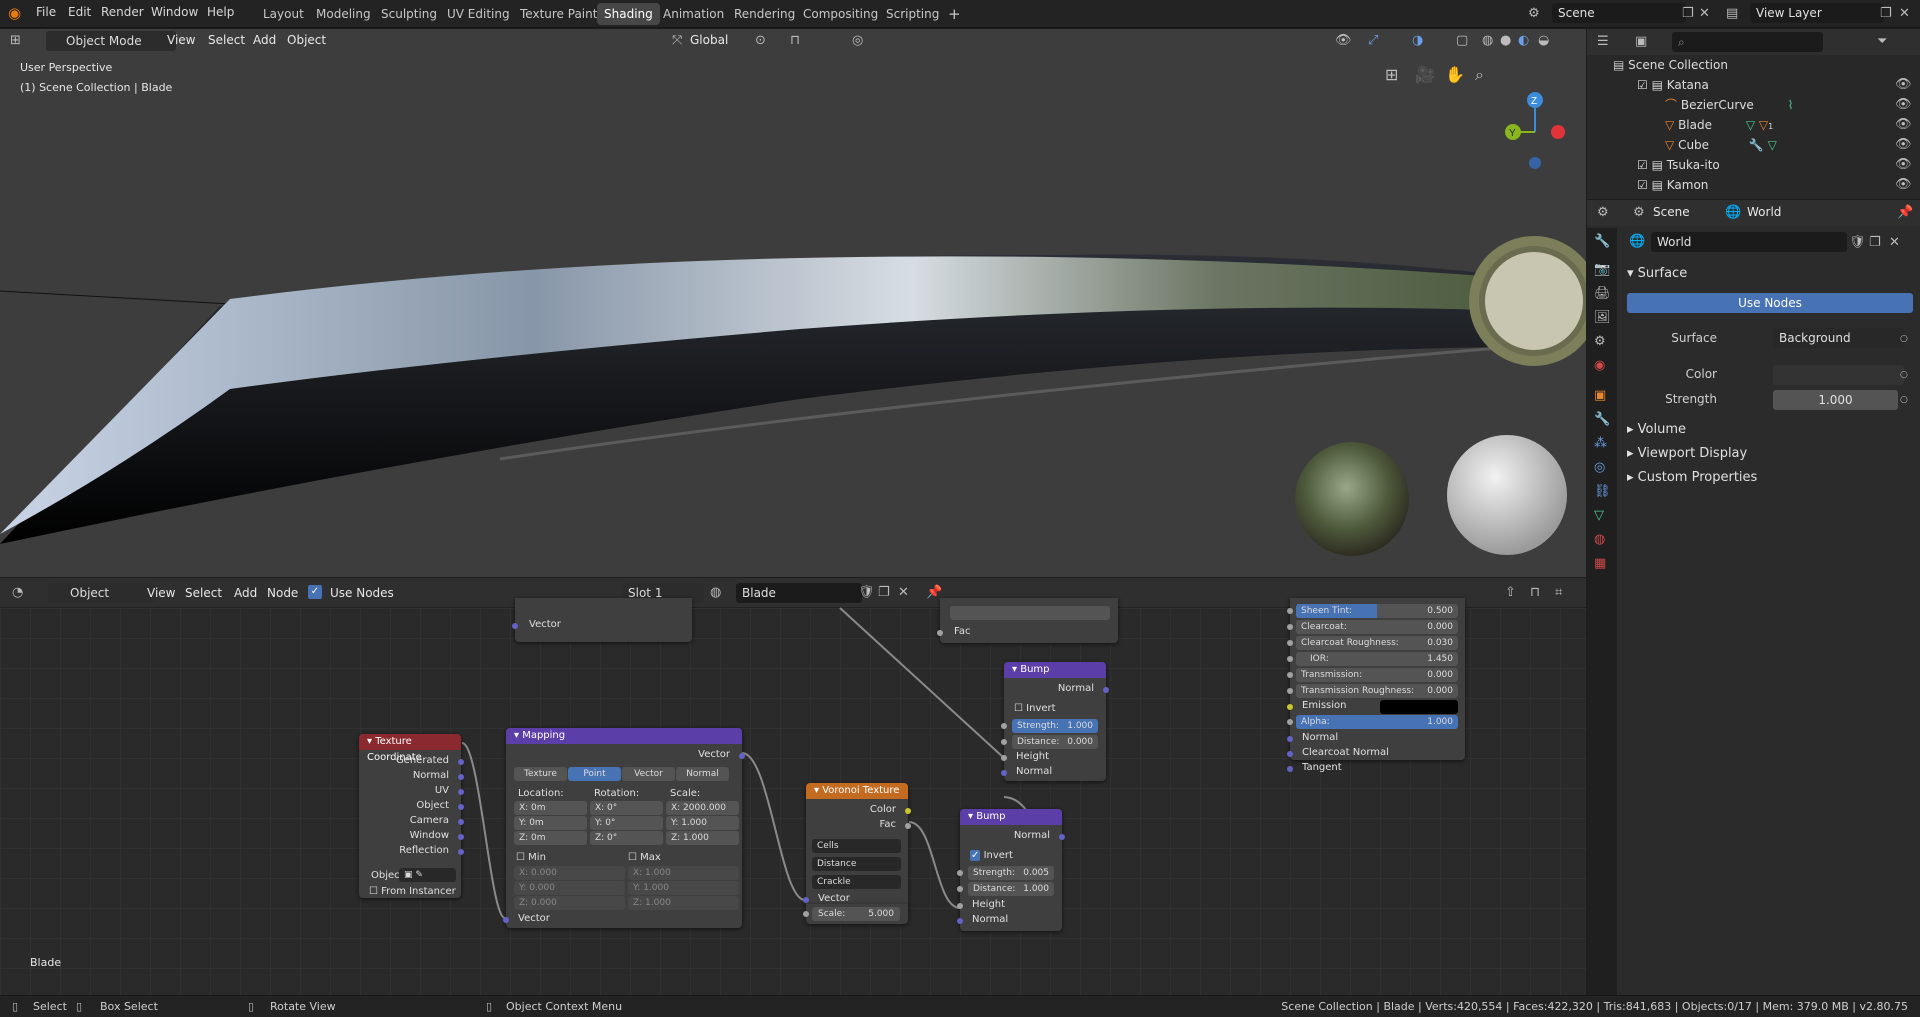  What do you see at coordinates (1600, 444) in the screenshot?
I see `particles-tab-icon: ⁂` at bounding box center [1600, 444].